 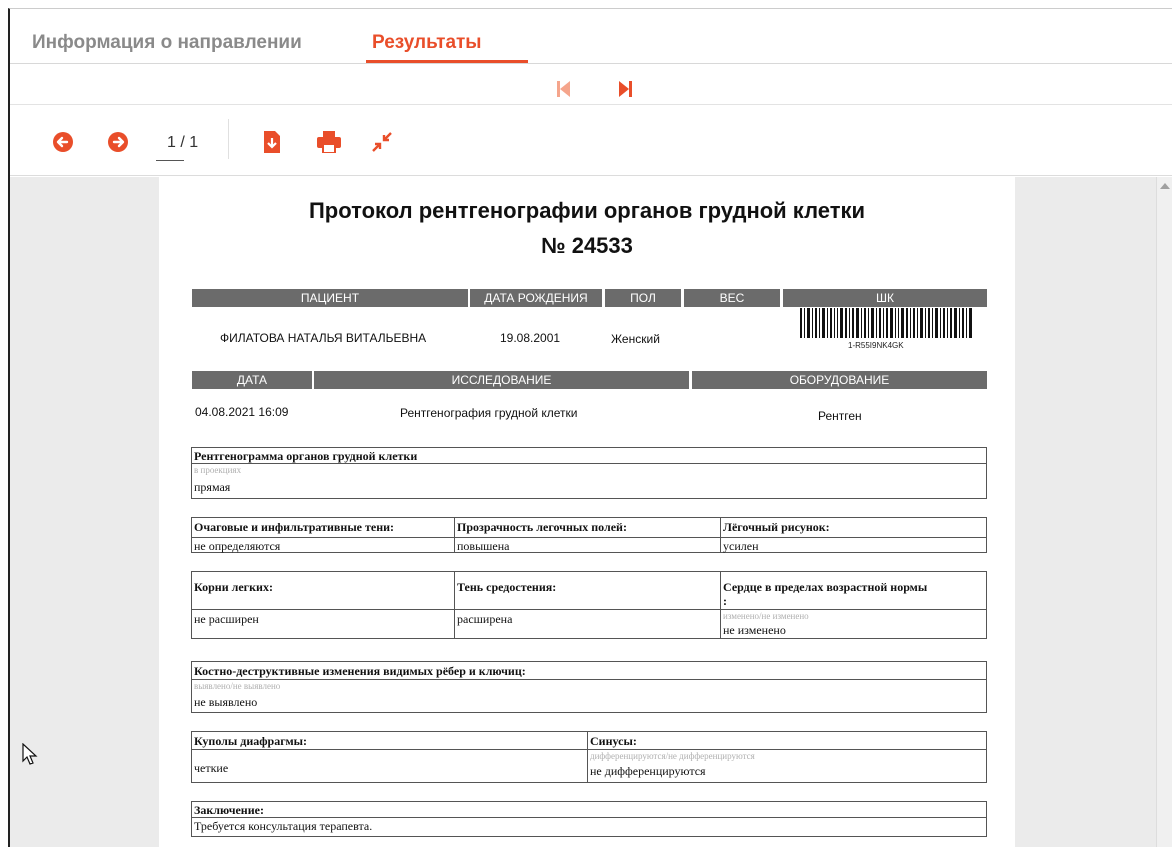 What do you see at coordinates (885, 298) in the screenshot?
I see `header-barcode: ШК` at bounding box center [885, 298].